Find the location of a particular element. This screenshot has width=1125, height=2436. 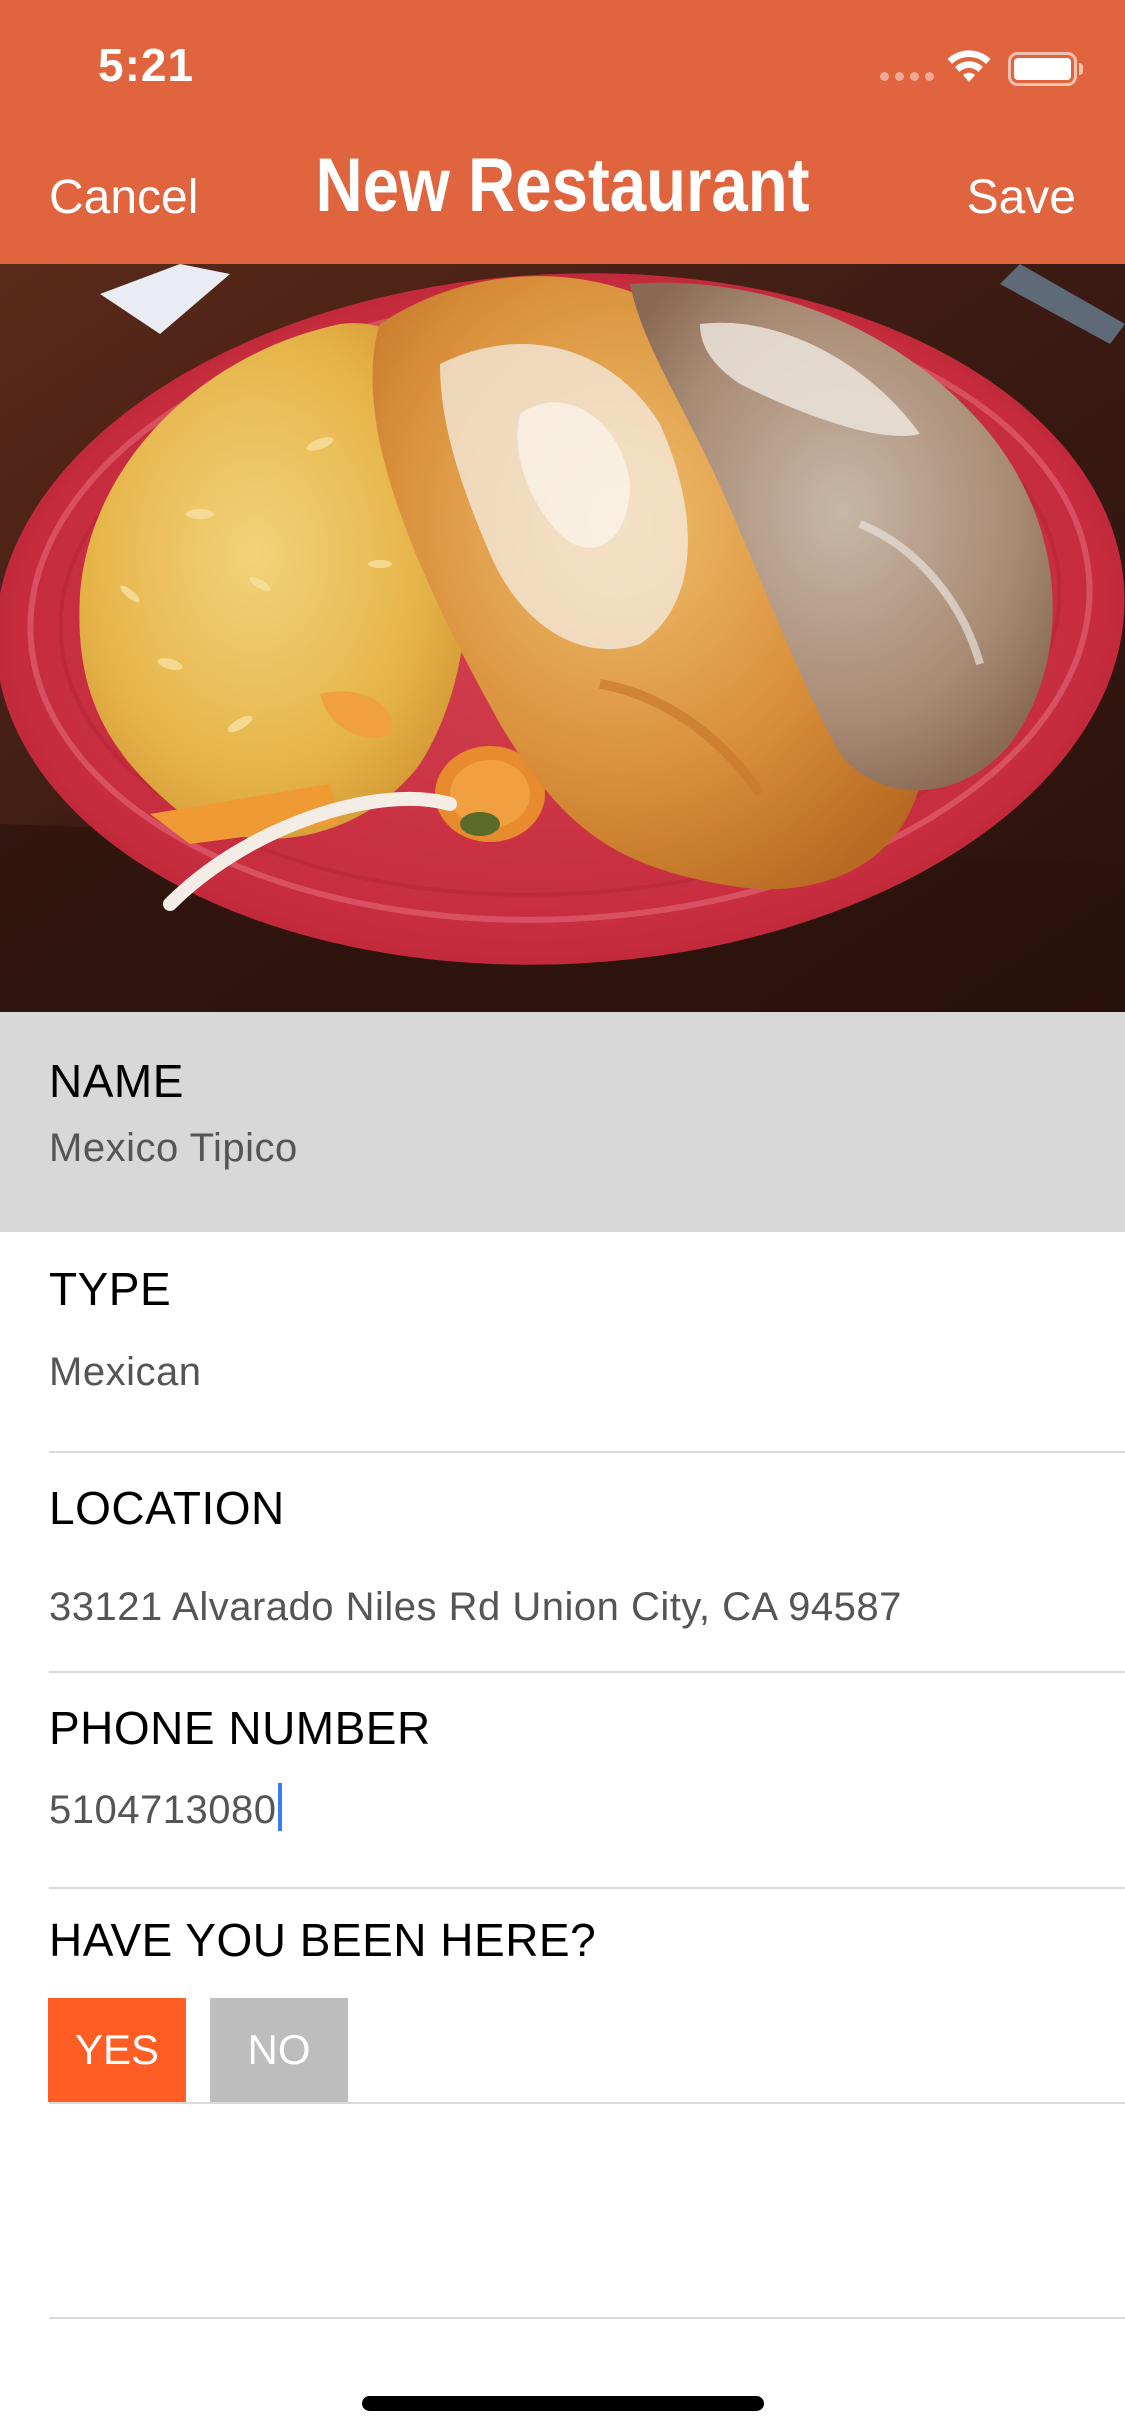

home-indicator is located at coordinates (563, 2403).